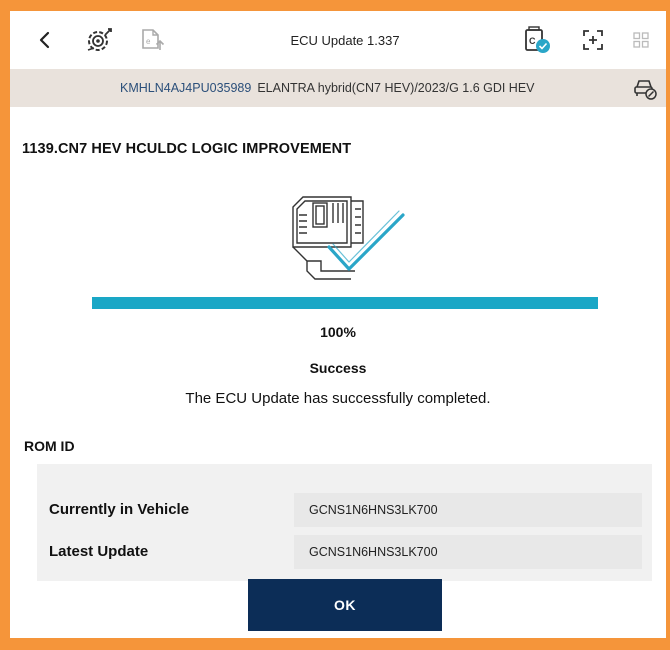  I want to click on grid-menu-icon, so click(641, 40).